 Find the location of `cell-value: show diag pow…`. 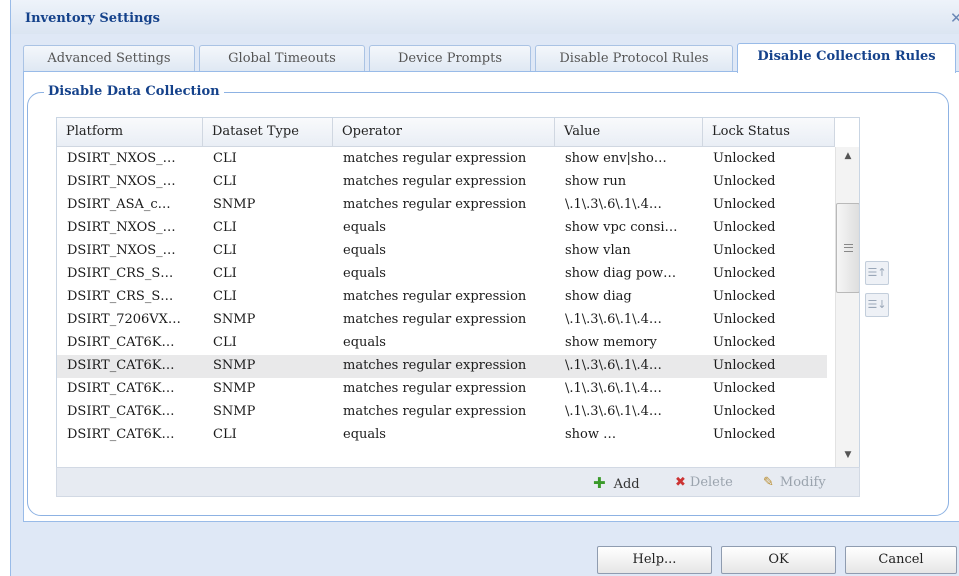

cell-value: show diag pow… is located at coordinates (621, 273).